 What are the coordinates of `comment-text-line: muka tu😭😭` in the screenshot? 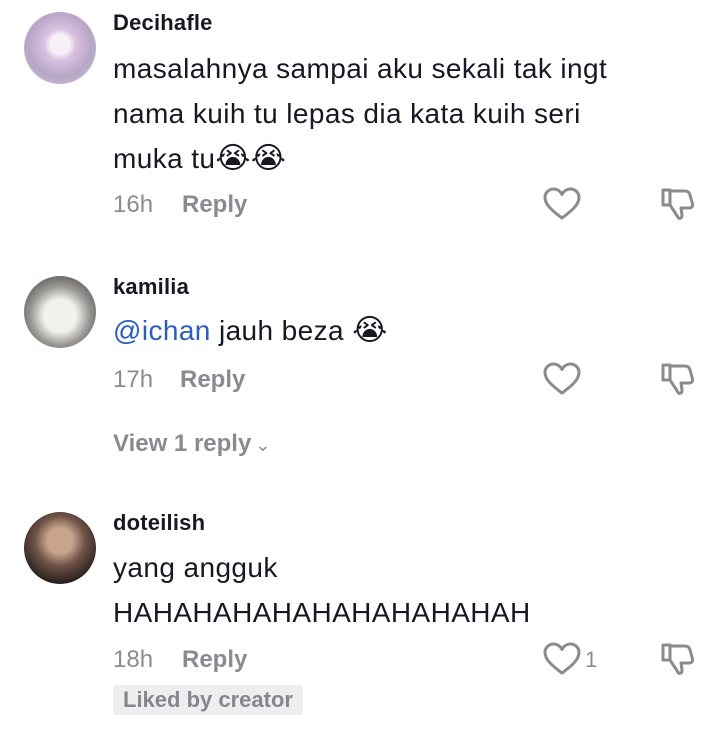 It's located at (393, 158).